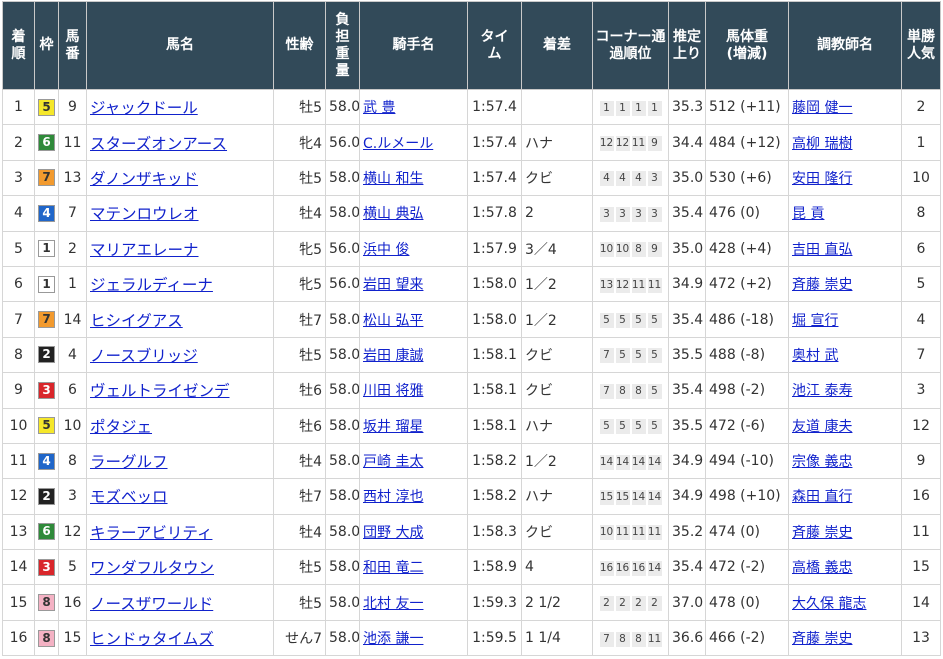  I want to click on corner-position: 9, so click(654, 250).